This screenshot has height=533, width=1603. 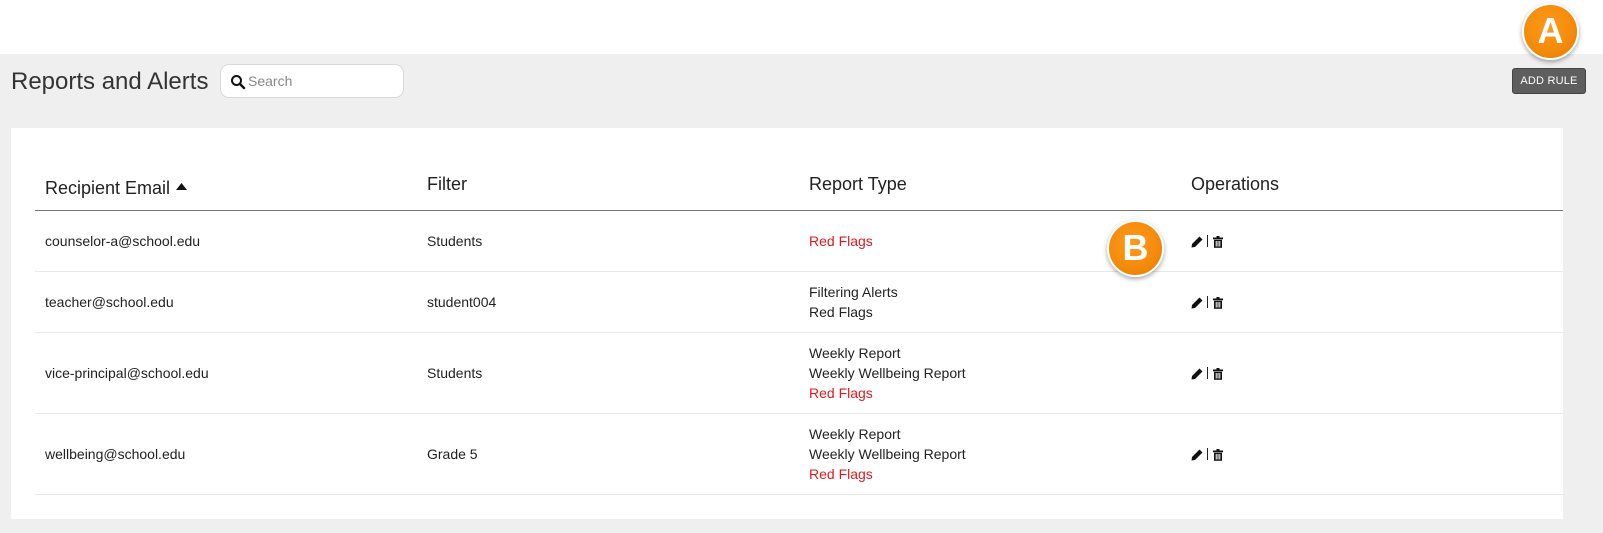 I want to click on report-type: Filtering Alerts, so click(x=853, y=292).